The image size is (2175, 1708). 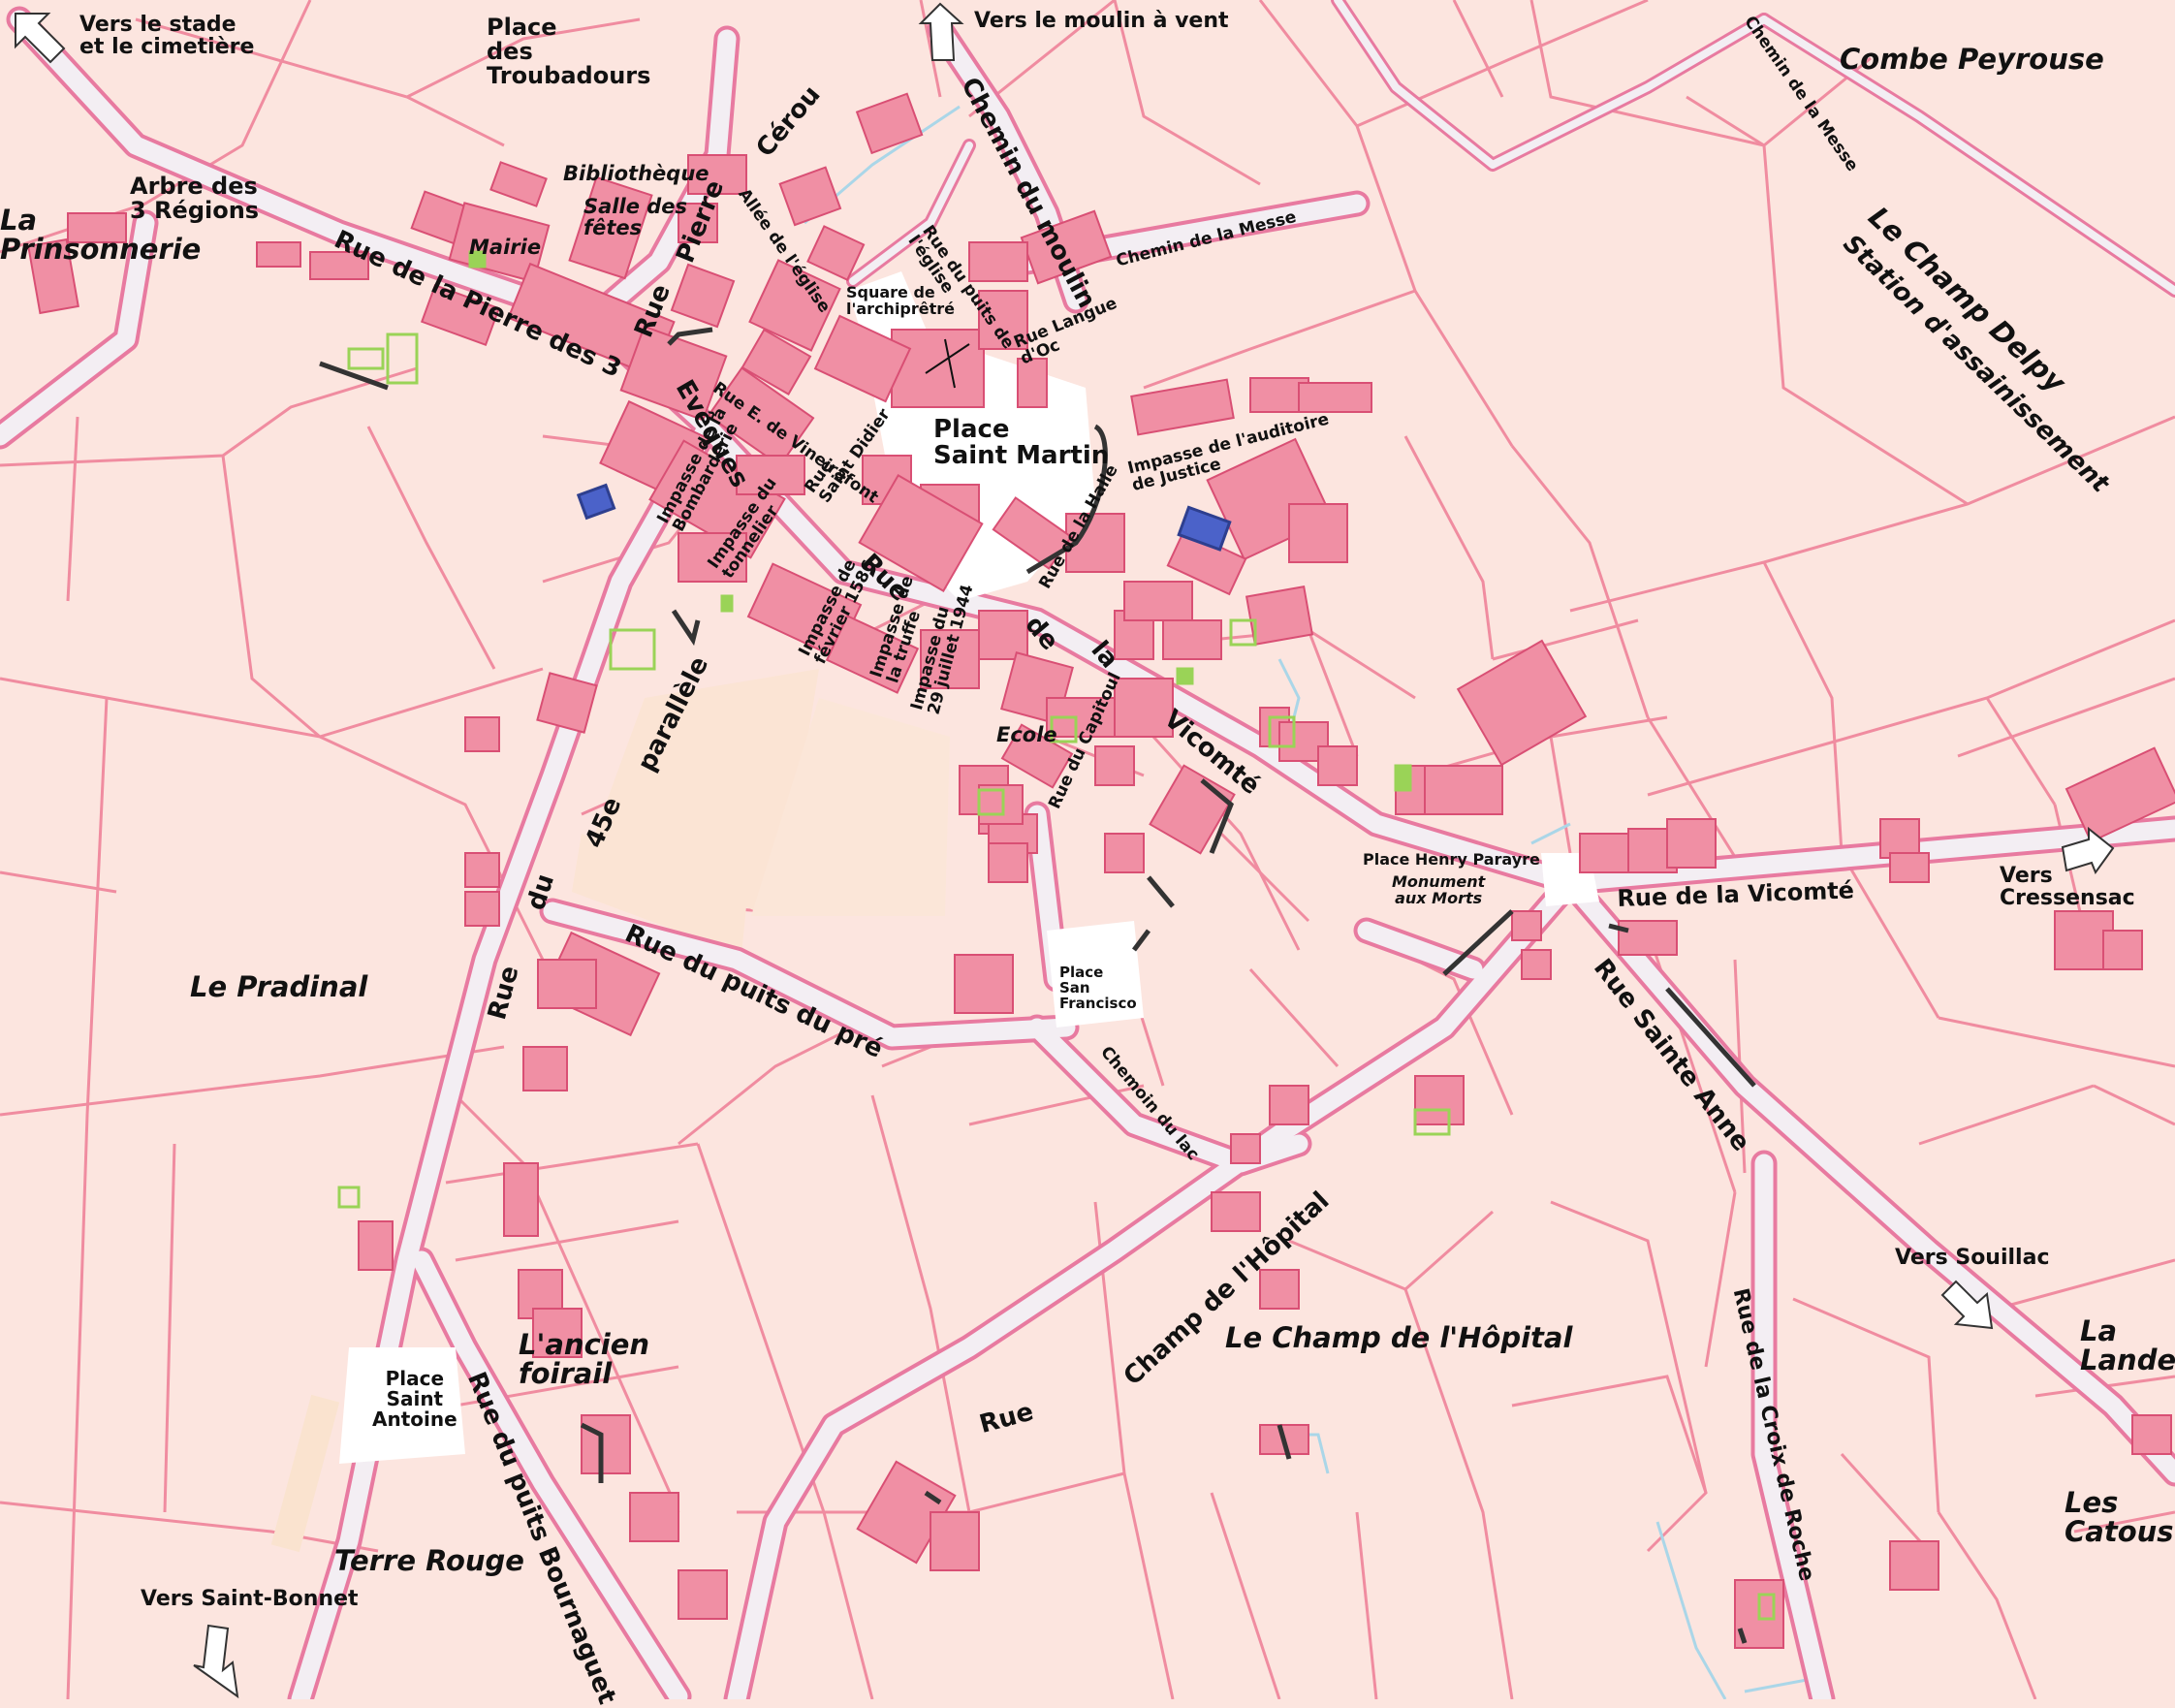 What do you see at coordinates (1972, 59) in the screenshot?
I see `area-combe-peyrouse-label: Combe Peyrouse` at bounding box center [1972, 59].